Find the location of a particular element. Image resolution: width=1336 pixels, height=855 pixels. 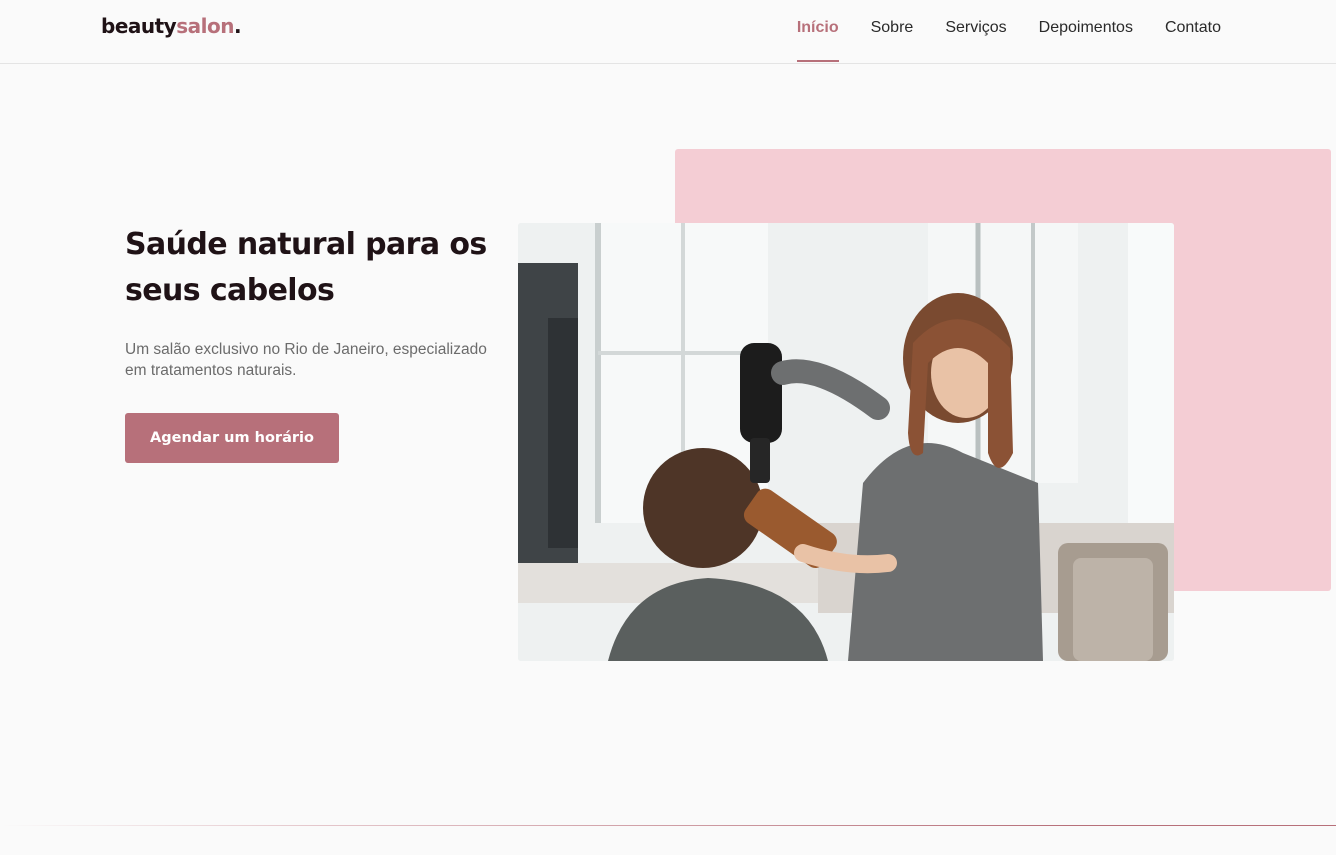

nav-item-sobre: Sobre is located at coordinates (892, 32).